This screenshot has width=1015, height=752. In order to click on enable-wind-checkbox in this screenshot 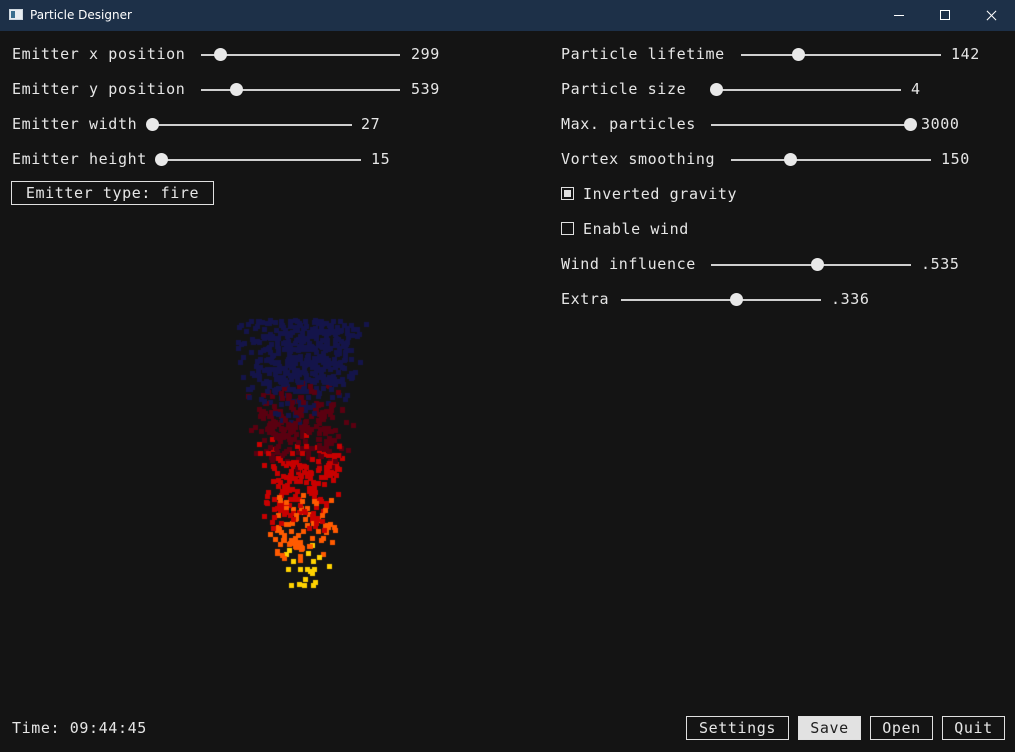, I will do `click(567, 228)`.